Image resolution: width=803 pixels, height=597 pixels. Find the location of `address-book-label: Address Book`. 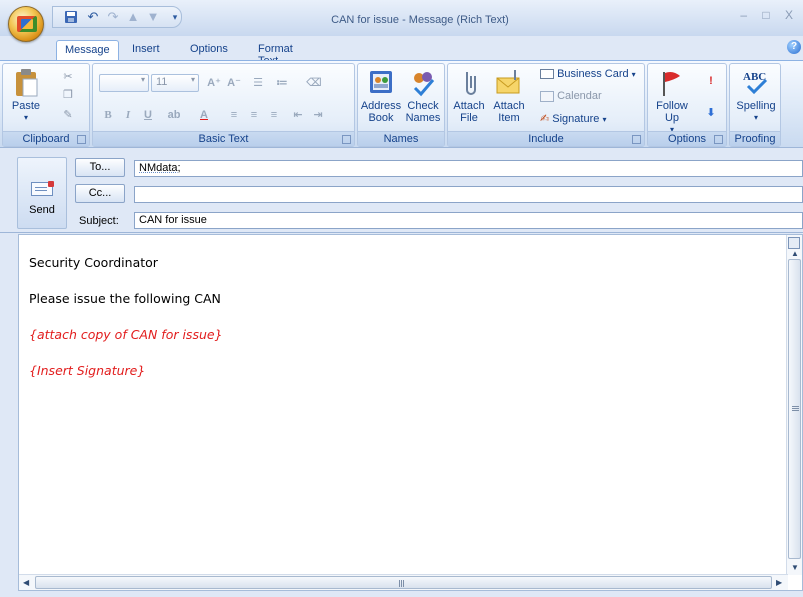

address-book-label: Address Book is located at coordinates (381, 112).